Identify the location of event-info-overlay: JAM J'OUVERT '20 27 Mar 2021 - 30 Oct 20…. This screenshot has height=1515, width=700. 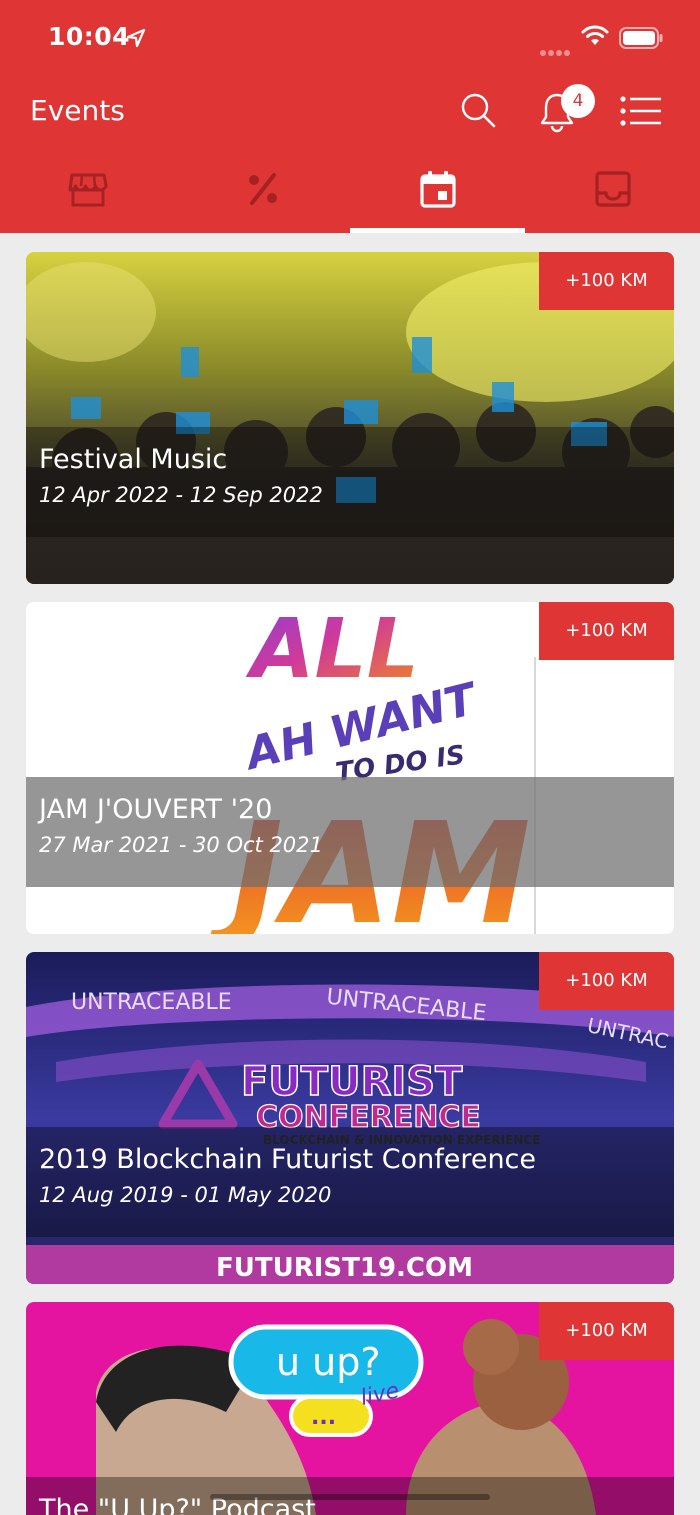
(350, 832).